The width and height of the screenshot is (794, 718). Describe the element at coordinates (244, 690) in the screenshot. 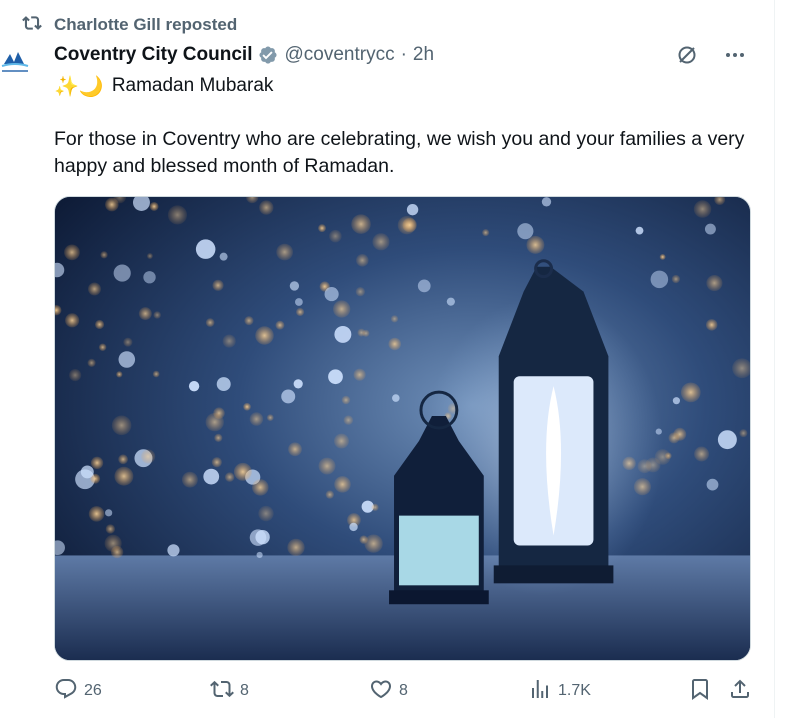

I see `repost-count: 8` at that location.